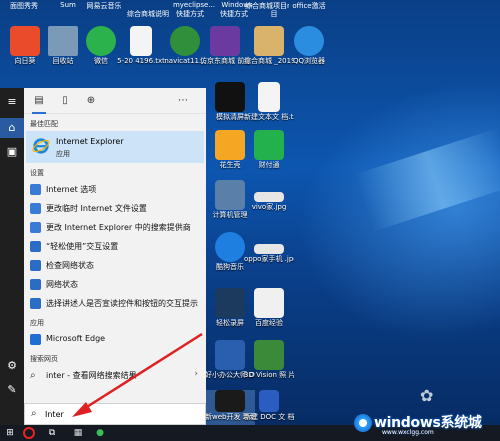  I want to click on narrator-icon, so click(35, 303).